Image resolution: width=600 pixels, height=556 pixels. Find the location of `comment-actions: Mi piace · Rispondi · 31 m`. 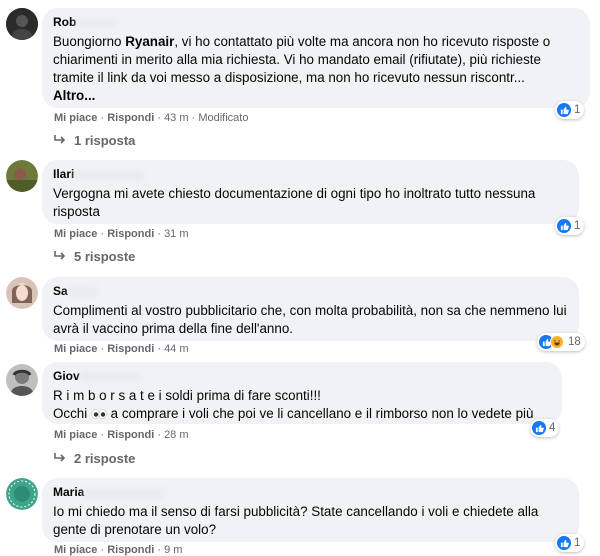

comment-actions: Mi piace · Rispondi · 31 m is located at coordinates (121, 234).